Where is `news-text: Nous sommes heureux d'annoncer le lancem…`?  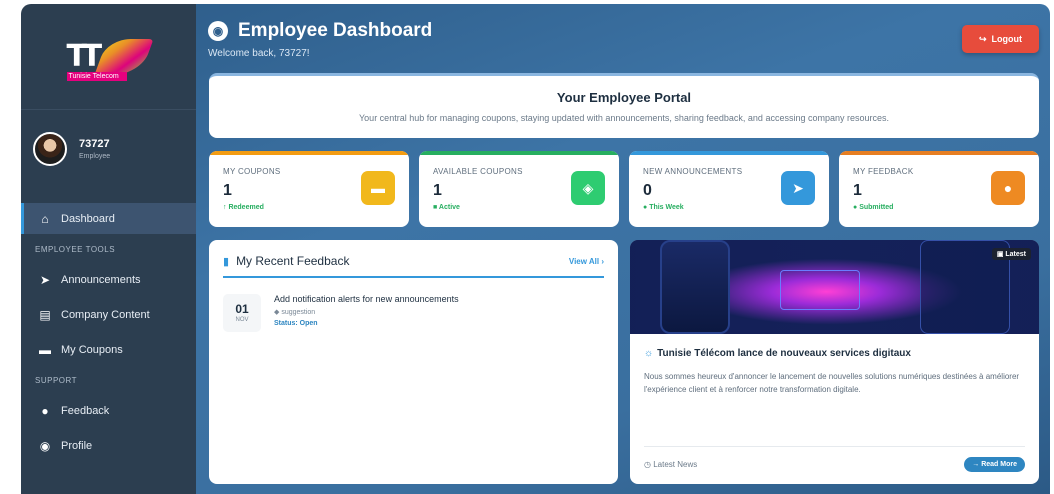
news-text: Nous sommes heureux d'annoncer le lancem… is located at coordinates (832, 383).